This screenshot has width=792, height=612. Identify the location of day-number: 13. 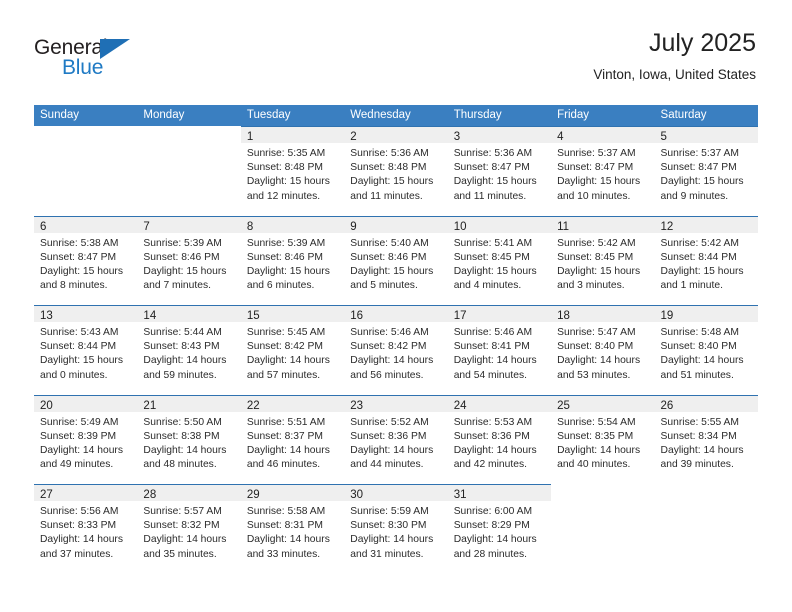
(46, 316).